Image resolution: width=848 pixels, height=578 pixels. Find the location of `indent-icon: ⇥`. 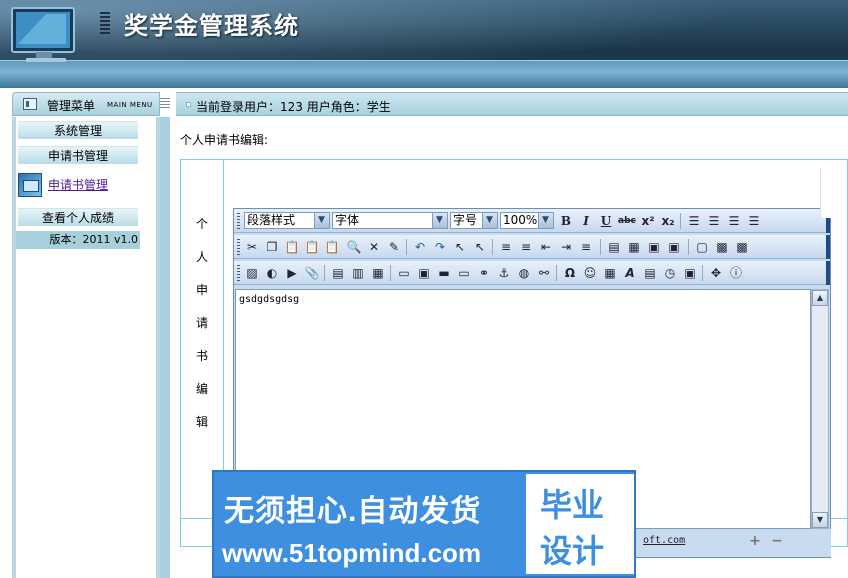

indent-icon: ⇥ is located at coordinates (566, 247).